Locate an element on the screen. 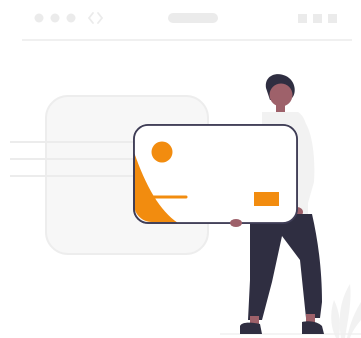 The height and width of the screenshot is (338, 361). window-button-3-icon is located at coordinates (332, 18).